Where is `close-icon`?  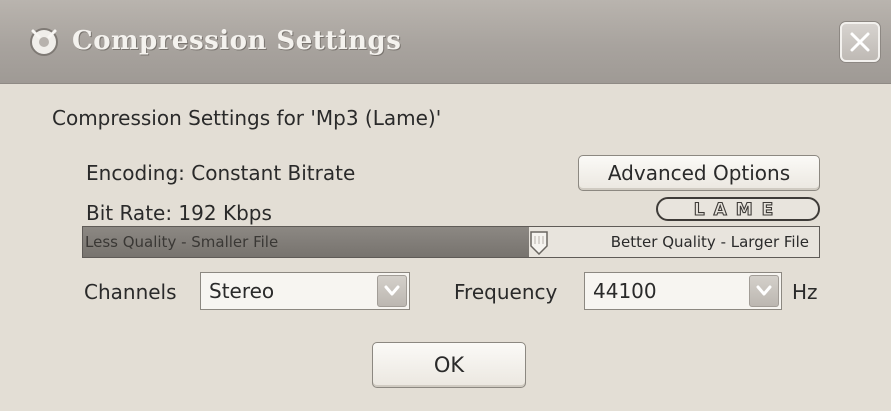 close-icon is located at coordinates (860, 42).